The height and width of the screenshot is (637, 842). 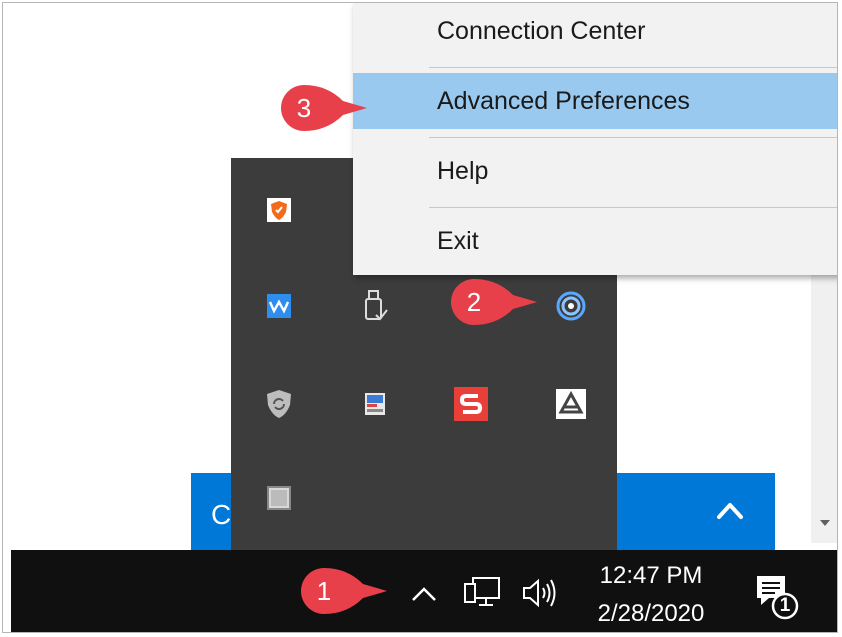 I want to click on menu-item-exit: Exit, so click(x=595, y=241).